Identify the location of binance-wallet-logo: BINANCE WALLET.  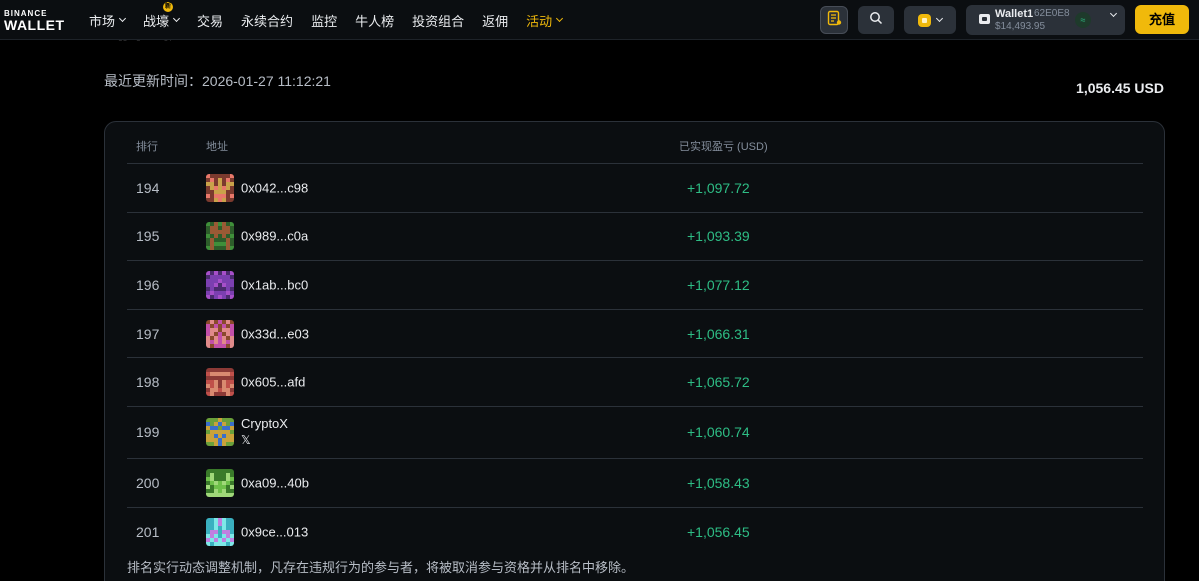
(39, 21).